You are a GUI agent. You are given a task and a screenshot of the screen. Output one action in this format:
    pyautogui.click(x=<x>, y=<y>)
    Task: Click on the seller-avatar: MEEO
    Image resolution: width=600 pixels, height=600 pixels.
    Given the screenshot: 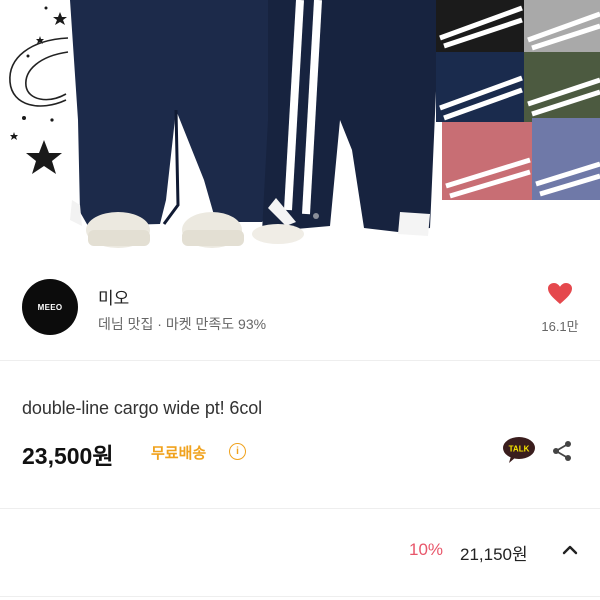 What is the action you would take?
    pyautogui.click(x=50, y=307)
    